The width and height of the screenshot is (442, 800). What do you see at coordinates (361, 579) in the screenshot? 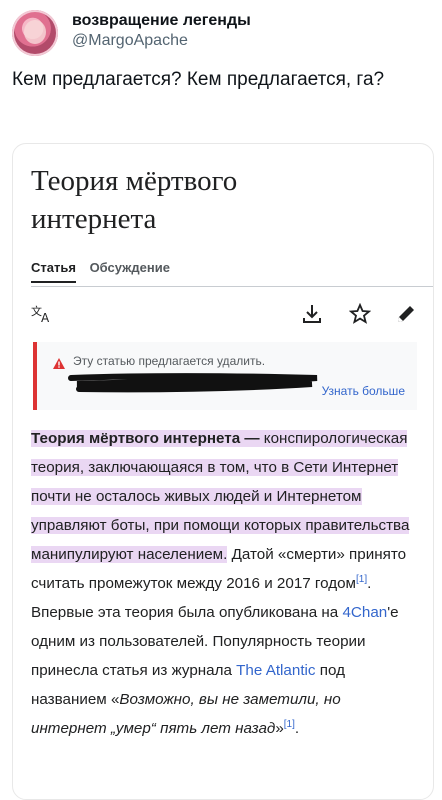
I see `reference-1: [1]` at bounding box center [361, 579].